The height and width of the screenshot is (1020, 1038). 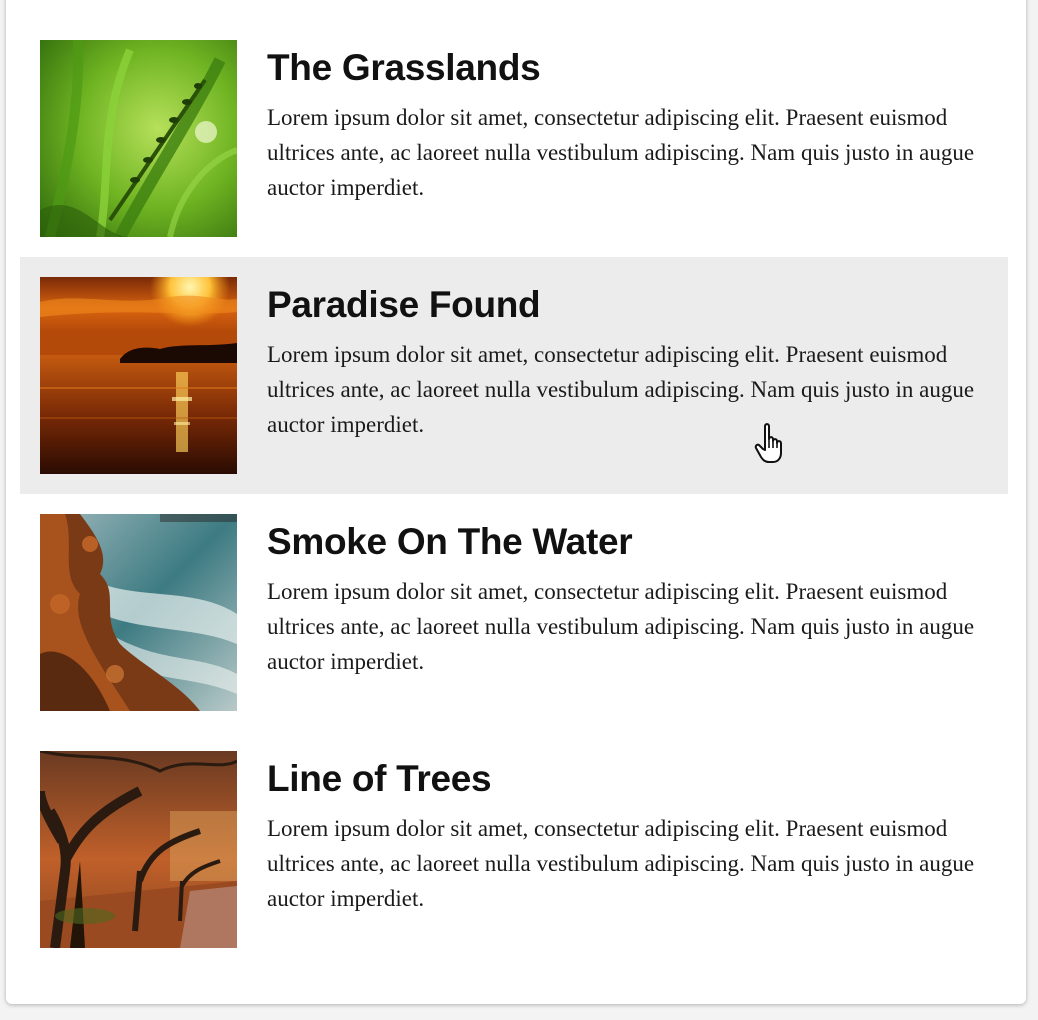 I want to click on trees-photo, so click(x=138, y=849).